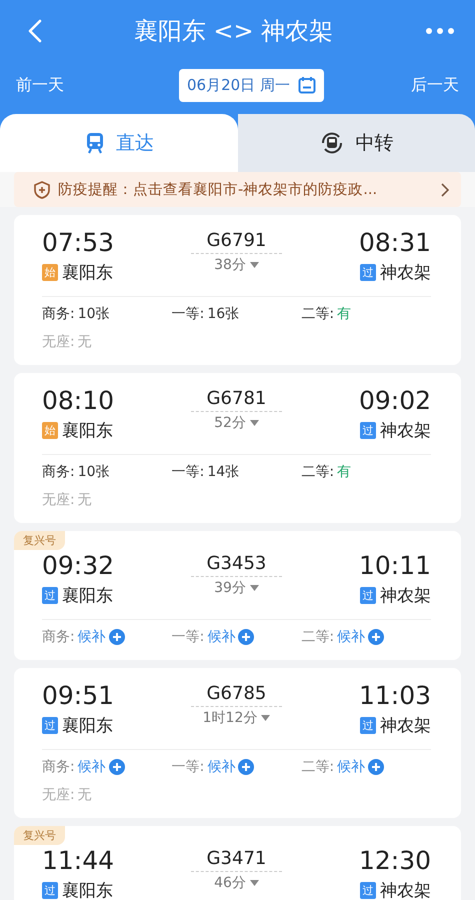 Image resolution: width=475 pixels, height=900 pixels. I want to click on back-icon, so click(35, 31).